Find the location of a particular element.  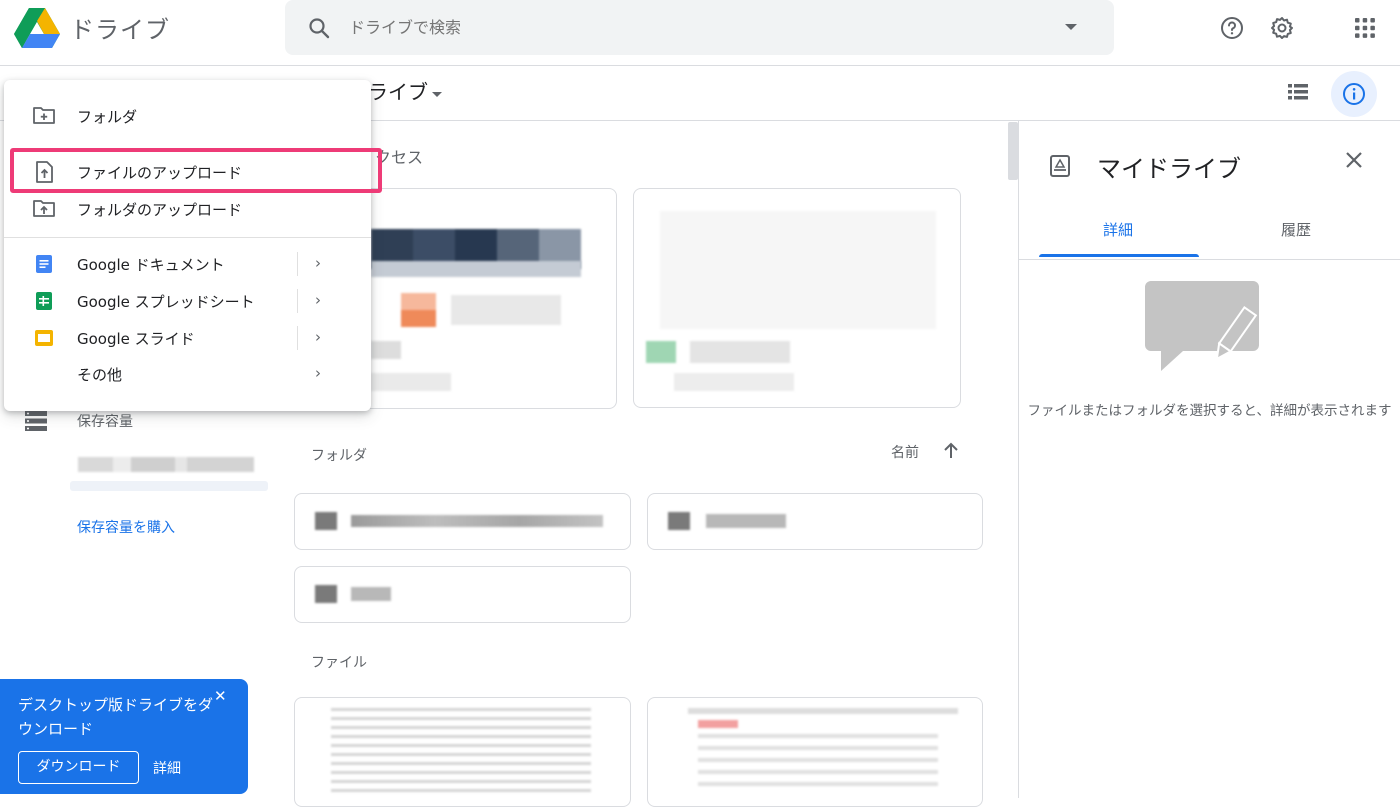

list-view-icon is located at coordinates (1298, 92).